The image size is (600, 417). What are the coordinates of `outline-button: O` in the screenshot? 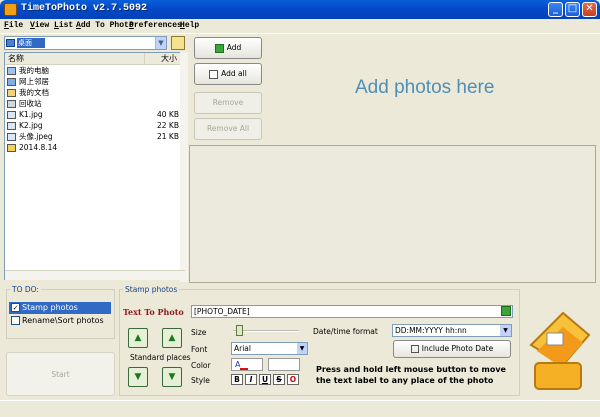 It's located at (293, 379).